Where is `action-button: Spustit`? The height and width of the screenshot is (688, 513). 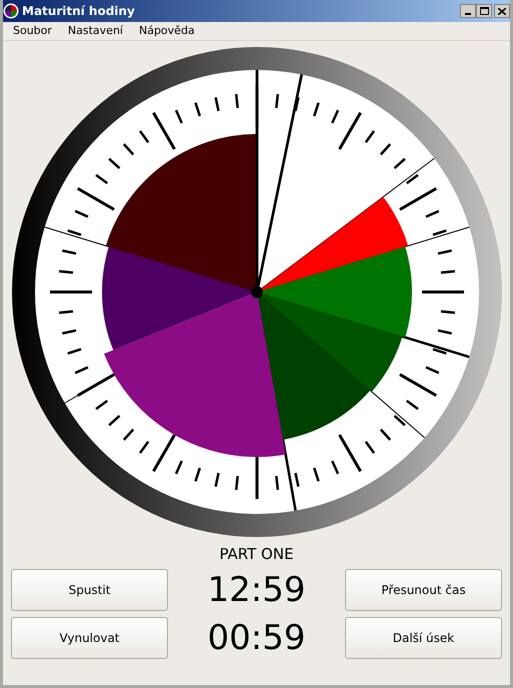 action-button: Spustit is located at coordinates (89, 590).